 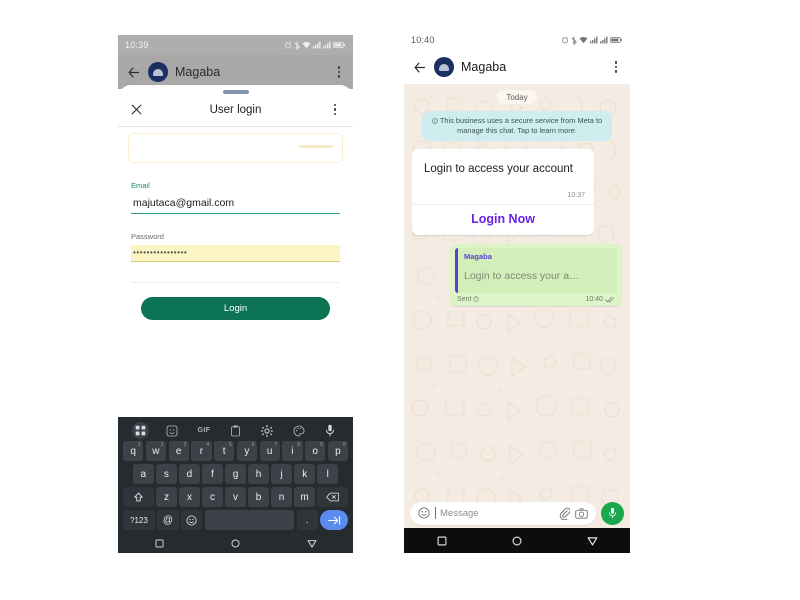 I want to click on status-bar: 10:39, so click(x=235, y=45).